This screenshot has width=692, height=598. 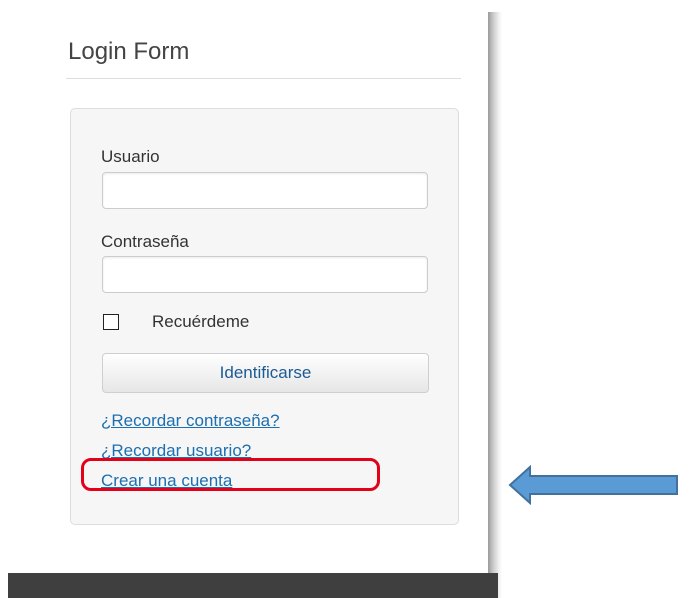 What do you see at coordinates (130, 156) in the screenshot?
I see `username-label: Usuario` at bounding box center [130, 156].